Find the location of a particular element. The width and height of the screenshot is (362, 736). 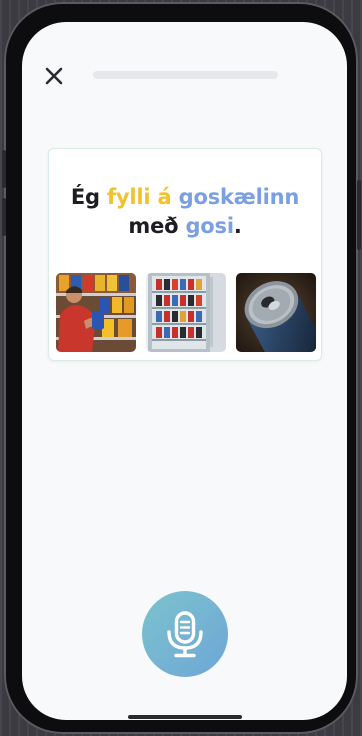

microphone-button is located at coordinates (185, 634).